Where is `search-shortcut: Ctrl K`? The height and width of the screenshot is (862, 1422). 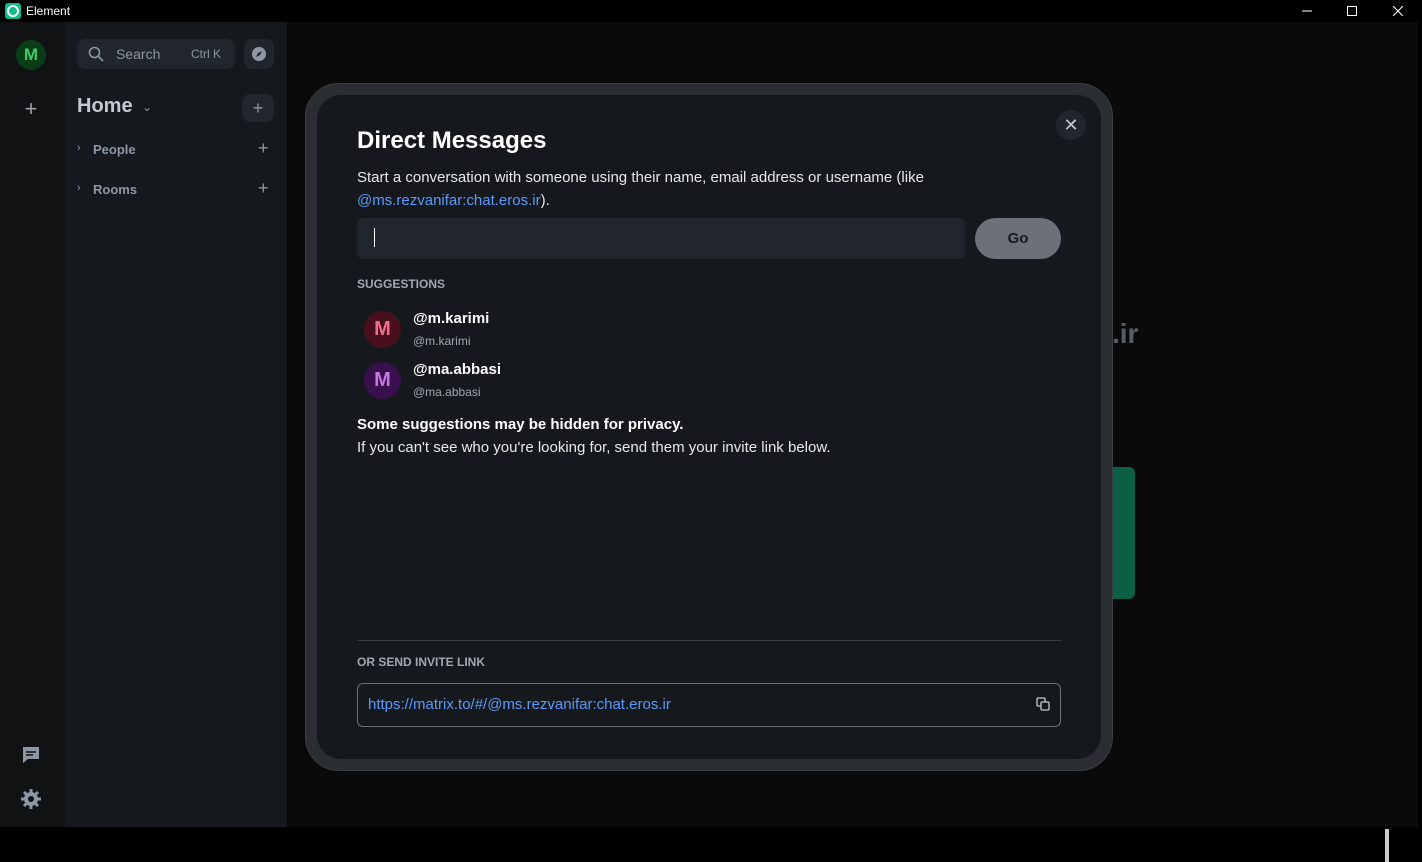 search-shortcut: Ctrl K is located at coordinates (206, 54).